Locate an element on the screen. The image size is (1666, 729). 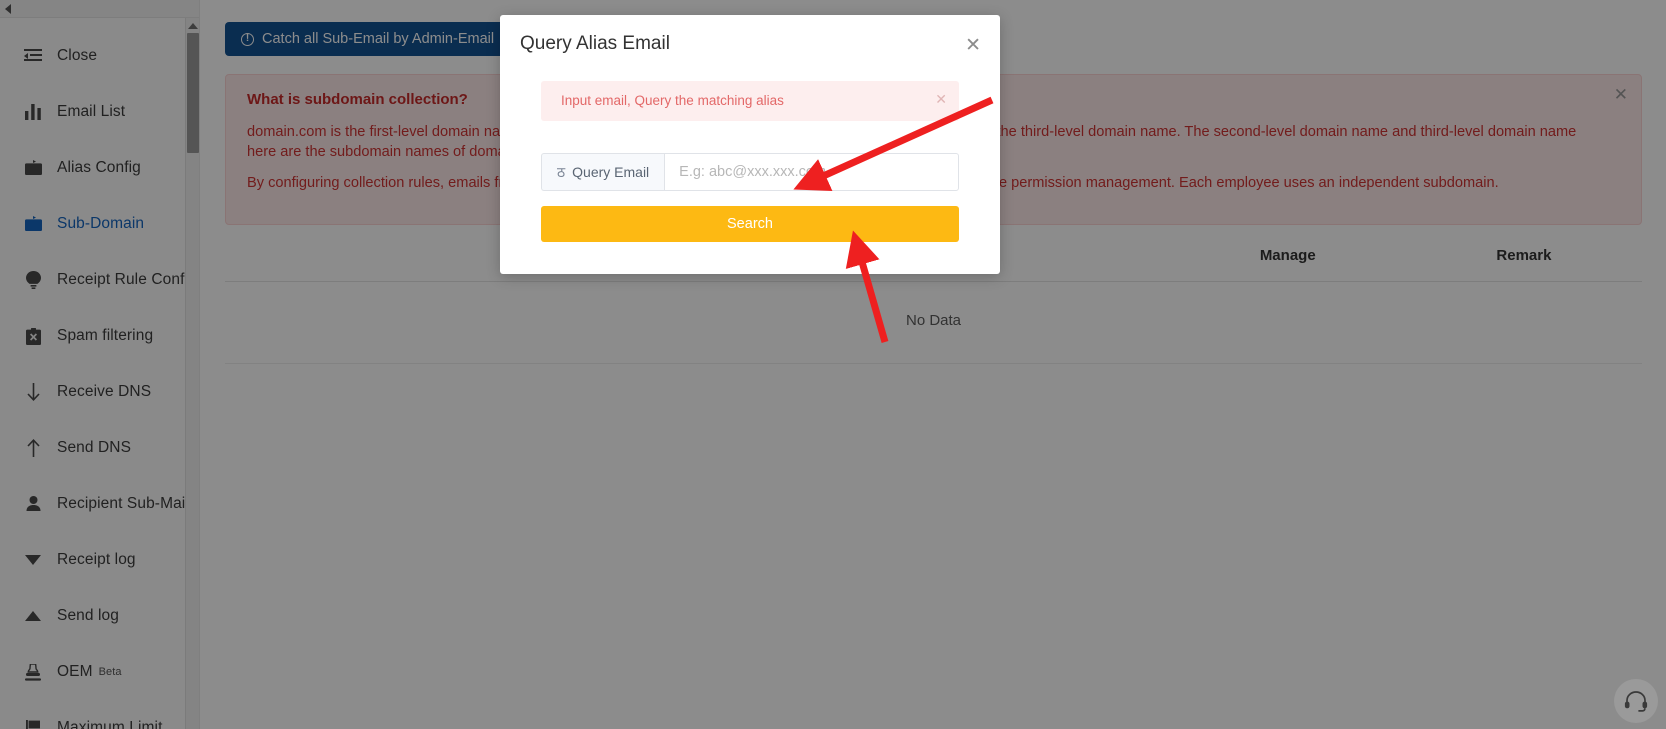
modal-notice-alert: Input email, Query the matching alias ✕ is located at coordinates (750, 101).